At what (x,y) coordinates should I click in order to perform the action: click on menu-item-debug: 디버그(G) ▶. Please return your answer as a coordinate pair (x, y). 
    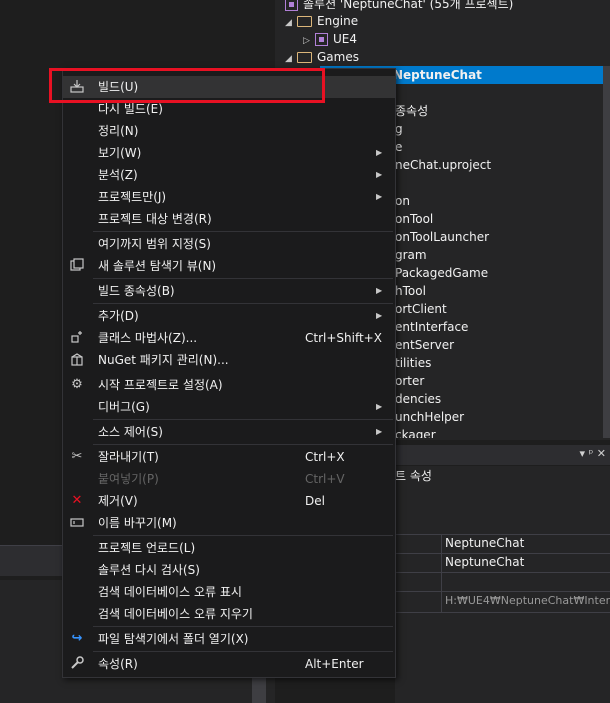
    Looking at the image, I should click on (229, 407).